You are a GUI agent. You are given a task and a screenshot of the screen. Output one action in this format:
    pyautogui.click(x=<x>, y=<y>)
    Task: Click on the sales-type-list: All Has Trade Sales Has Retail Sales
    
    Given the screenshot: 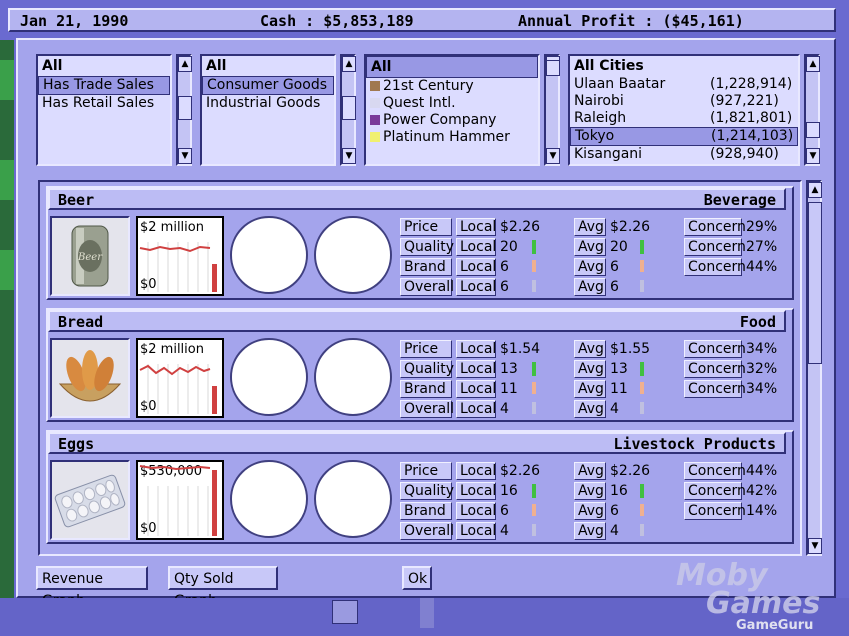 What is the action you would take?
    pyautogui.click(x=104, y=110)
    